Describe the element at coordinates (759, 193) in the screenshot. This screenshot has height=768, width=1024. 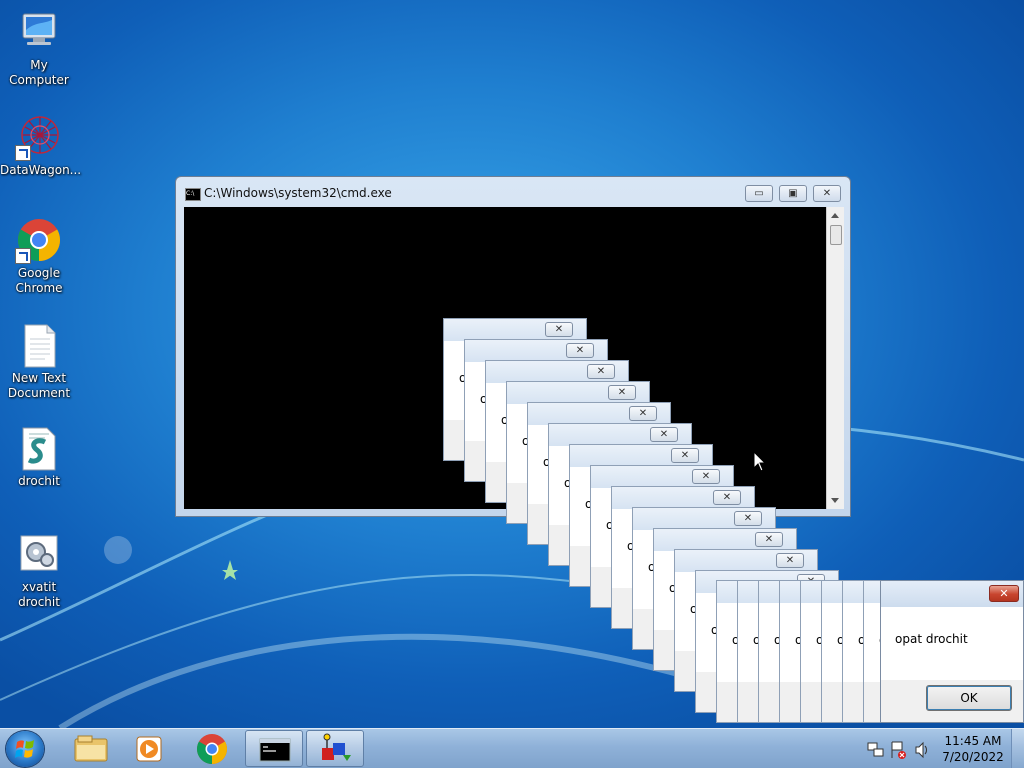
I see `minimize-button: ▭` at that location.